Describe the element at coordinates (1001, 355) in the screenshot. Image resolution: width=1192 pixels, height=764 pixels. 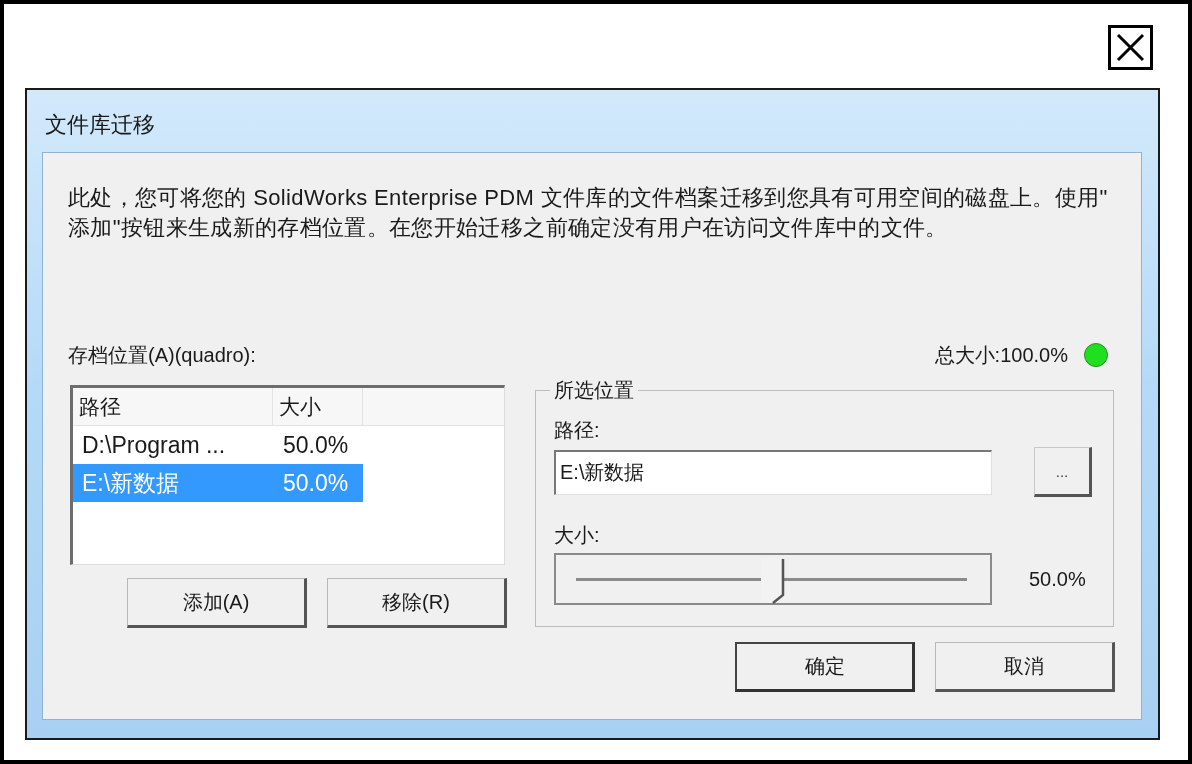
I see `total-size-label: 总大小:100.0%` at that location.